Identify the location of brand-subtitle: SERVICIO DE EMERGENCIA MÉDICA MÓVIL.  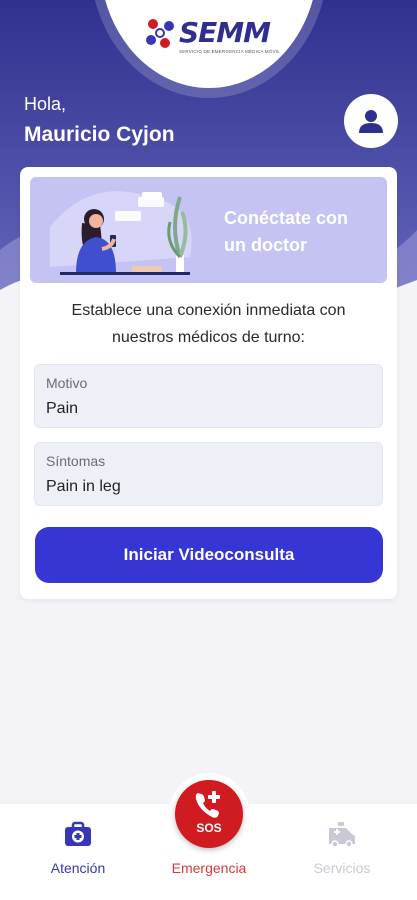
(229, 51).